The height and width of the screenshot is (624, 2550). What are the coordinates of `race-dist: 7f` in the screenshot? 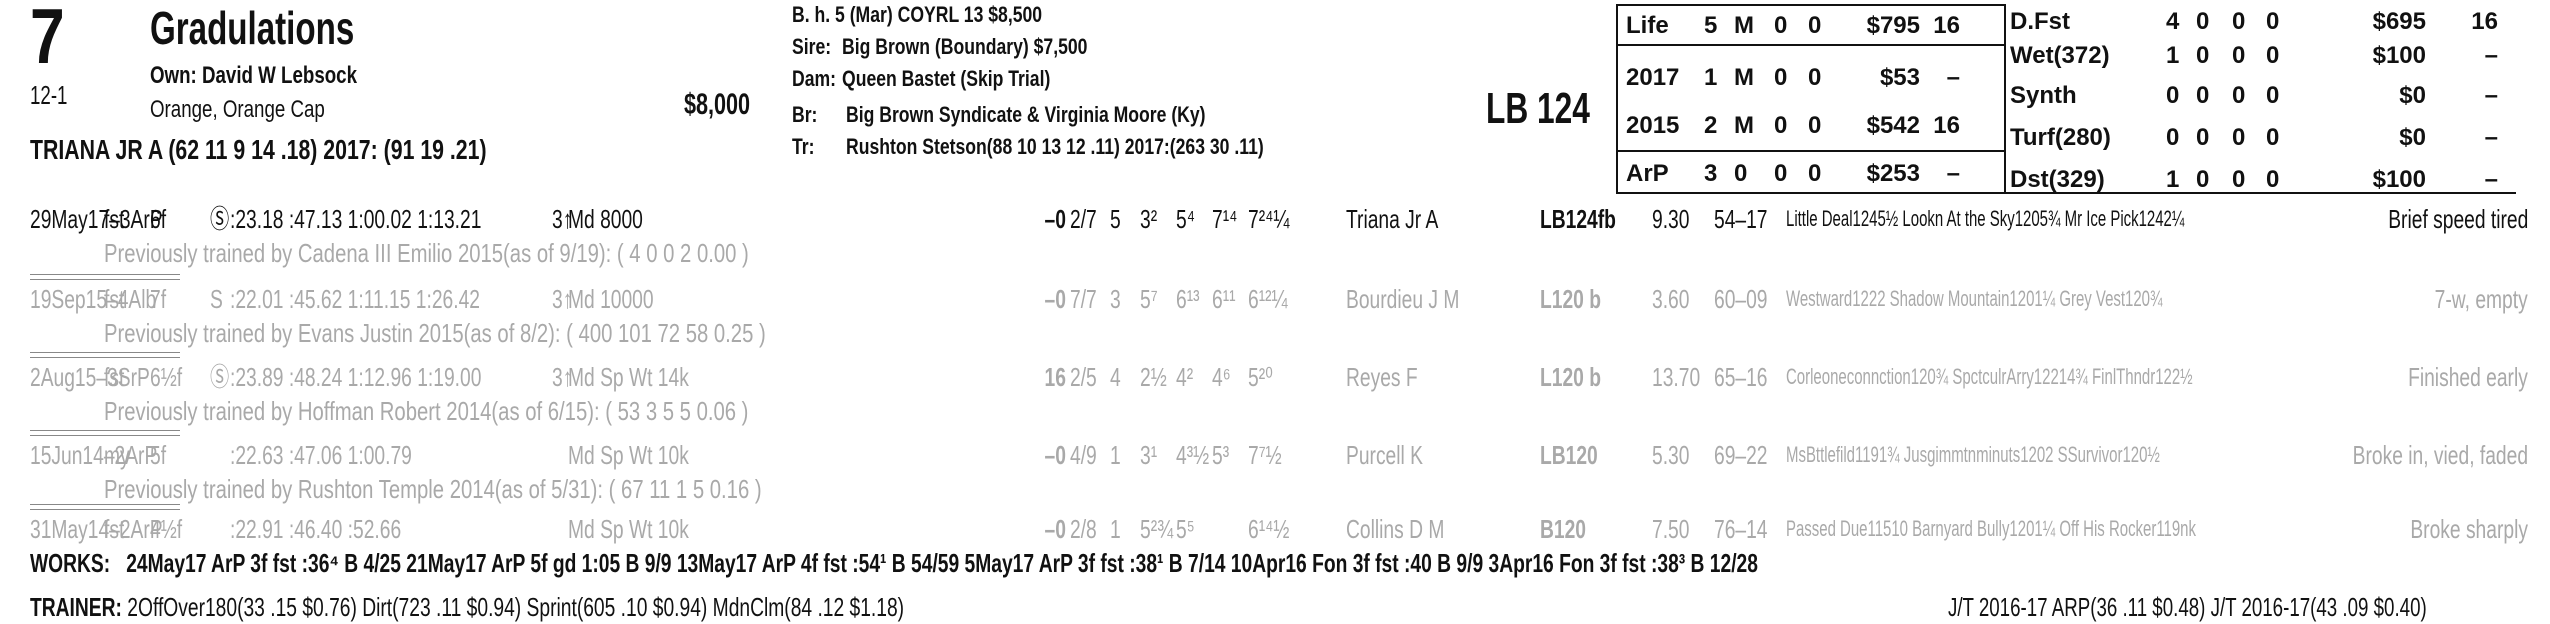 It's located at (158, 299).